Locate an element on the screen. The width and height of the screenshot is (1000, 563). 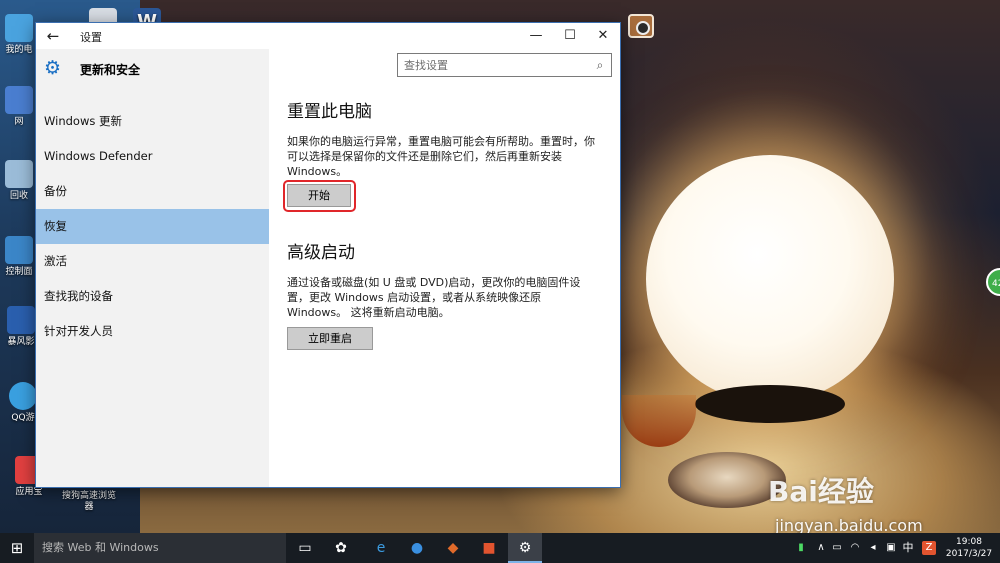
search-icon: ⌕ is located at coordinates (600, 65).